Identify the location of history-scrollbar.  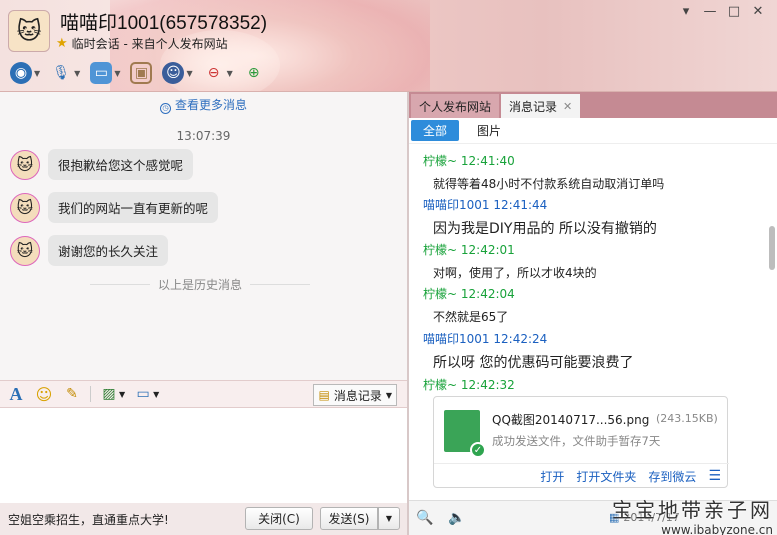
(772, 324).